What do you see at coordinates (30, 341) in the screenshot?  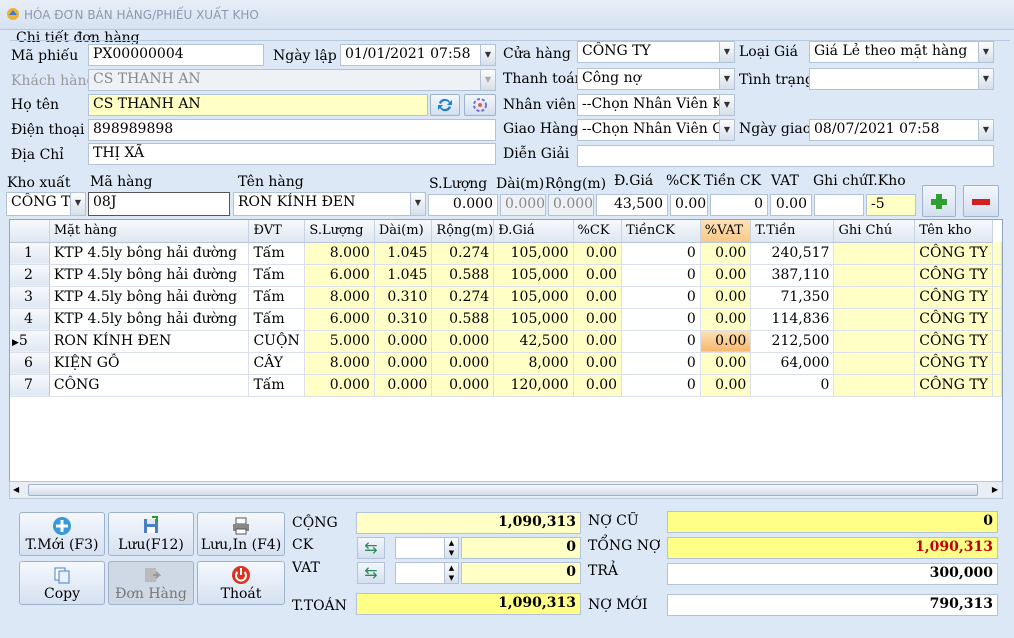 I see `row-number: ▶5` at bounding box center [30, 341].